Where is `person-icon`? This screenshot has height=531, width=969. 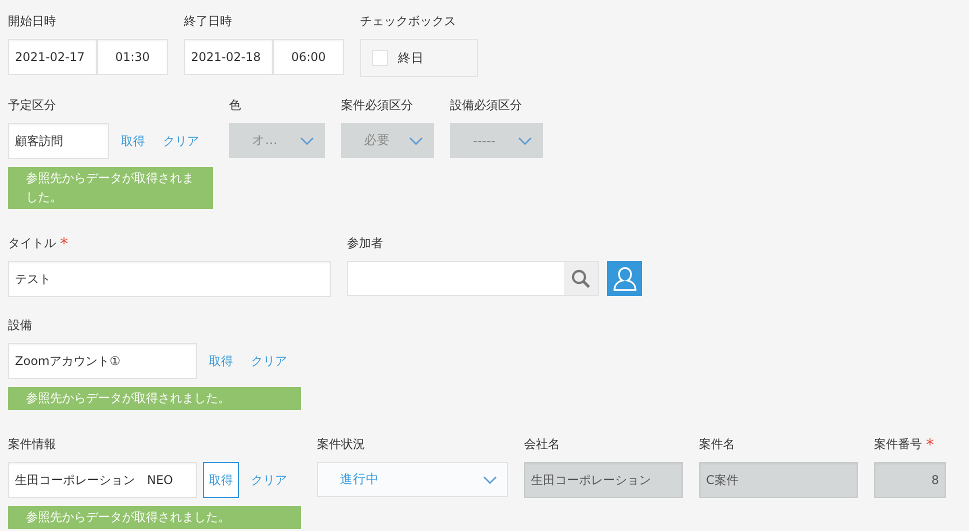
person-icon is located at coordinates (624, 279).